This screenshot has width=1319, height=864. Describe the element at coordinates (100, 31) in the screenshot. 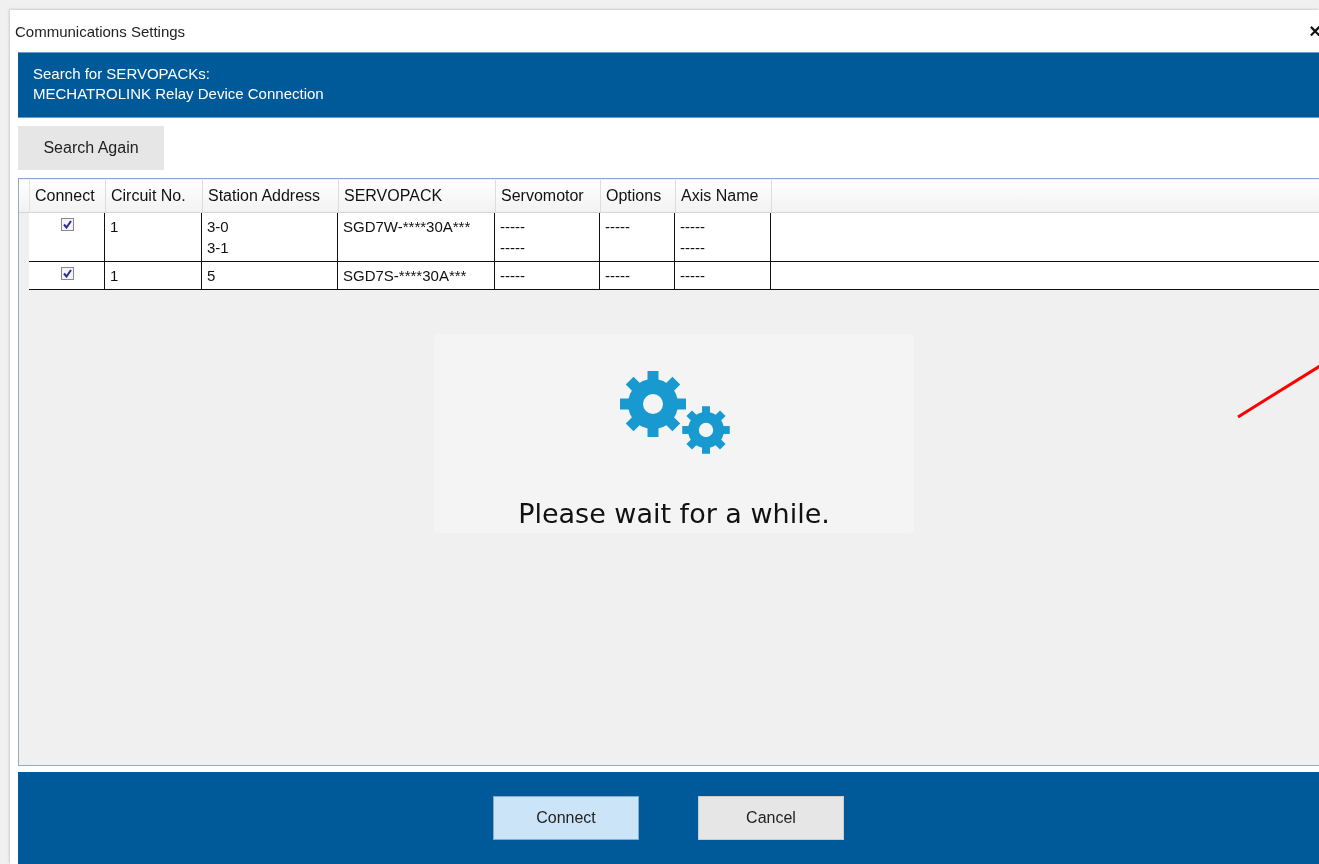

I see `window-title: Communications Settings` at that location.